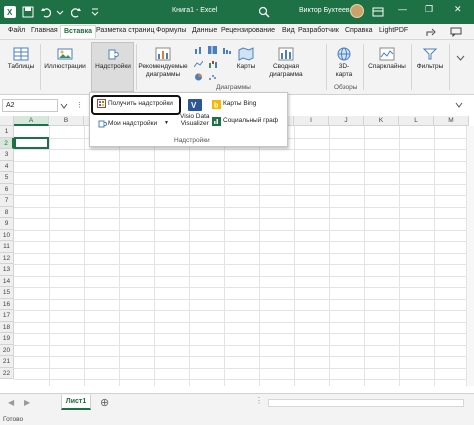  Describe the element at coordinates (393, 30) in the screenshot. I see `tab-lightpdf: LightPDF` at that location.